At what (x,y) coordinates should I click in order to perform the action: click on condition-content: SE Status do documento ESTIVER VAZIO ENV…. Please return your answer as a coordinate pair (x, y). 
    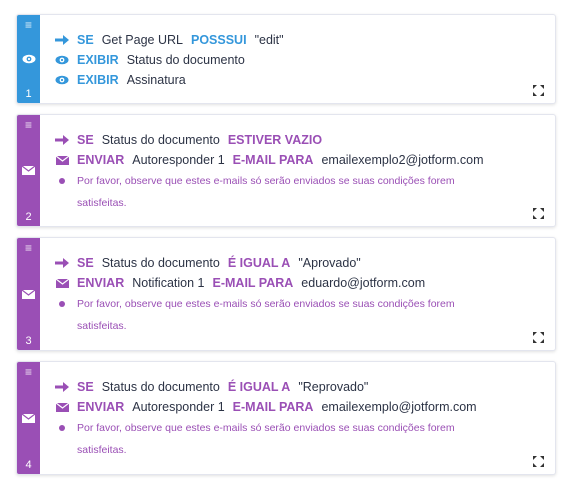
    Looking at the image, I should click on (300, 172).